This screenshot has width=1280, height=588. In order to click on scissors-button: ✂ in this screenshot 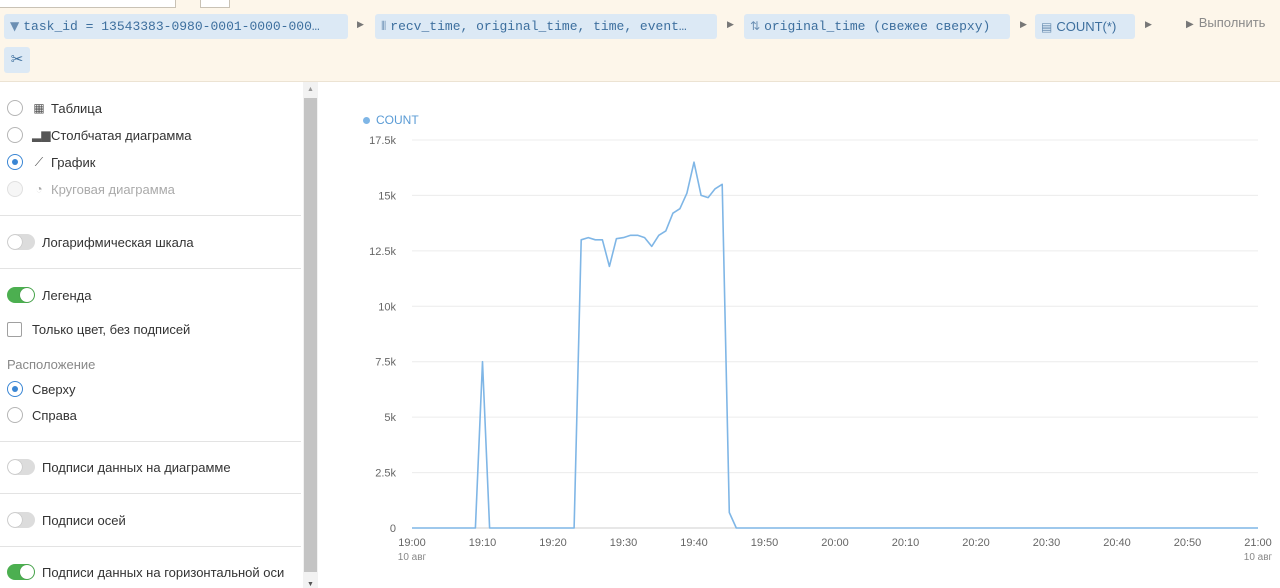, I will do `click(17, 60)`.